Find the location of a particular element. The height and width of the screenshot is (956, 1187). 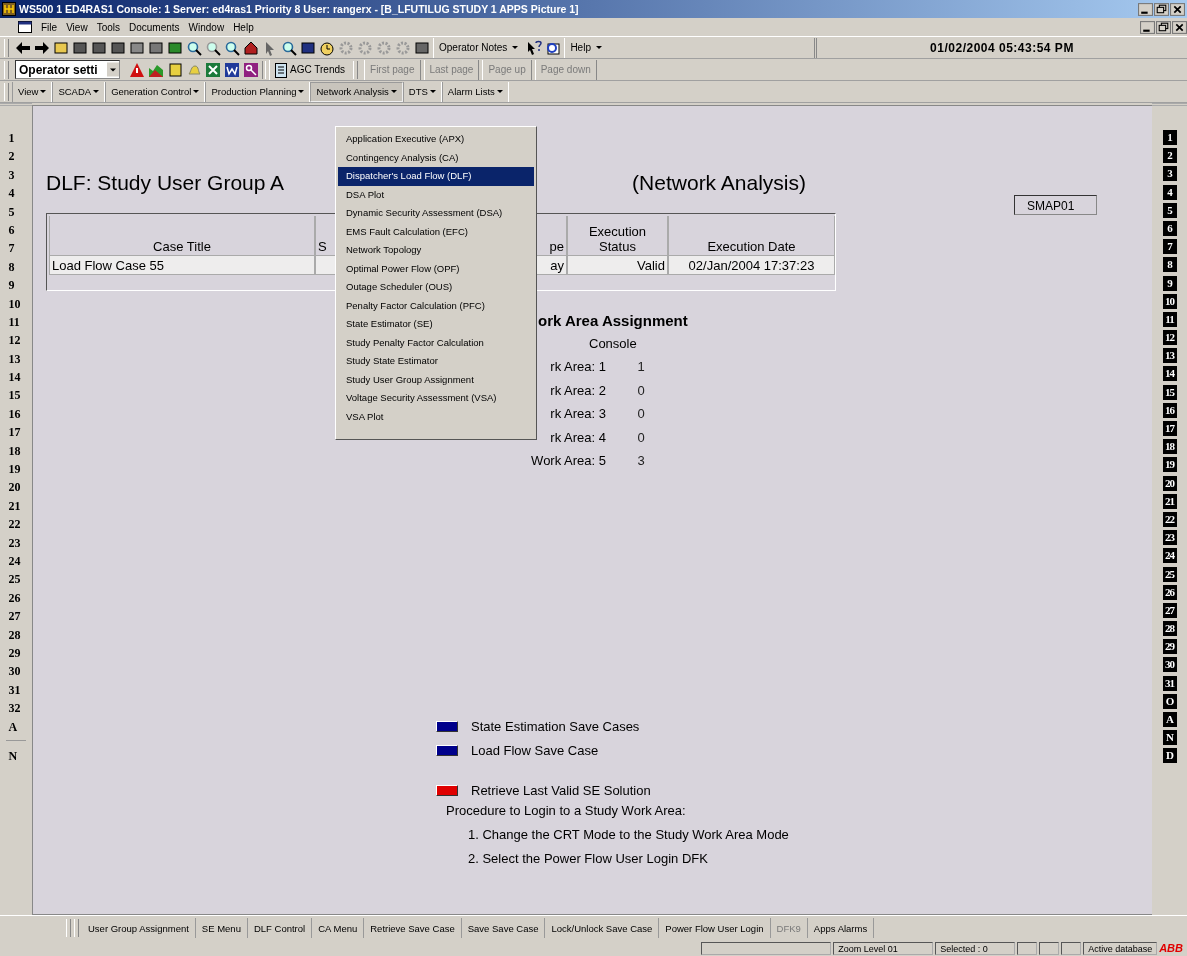

dropdown-item: Penalty Factor Calculation (PFC) is located at coordinates (436, 305).